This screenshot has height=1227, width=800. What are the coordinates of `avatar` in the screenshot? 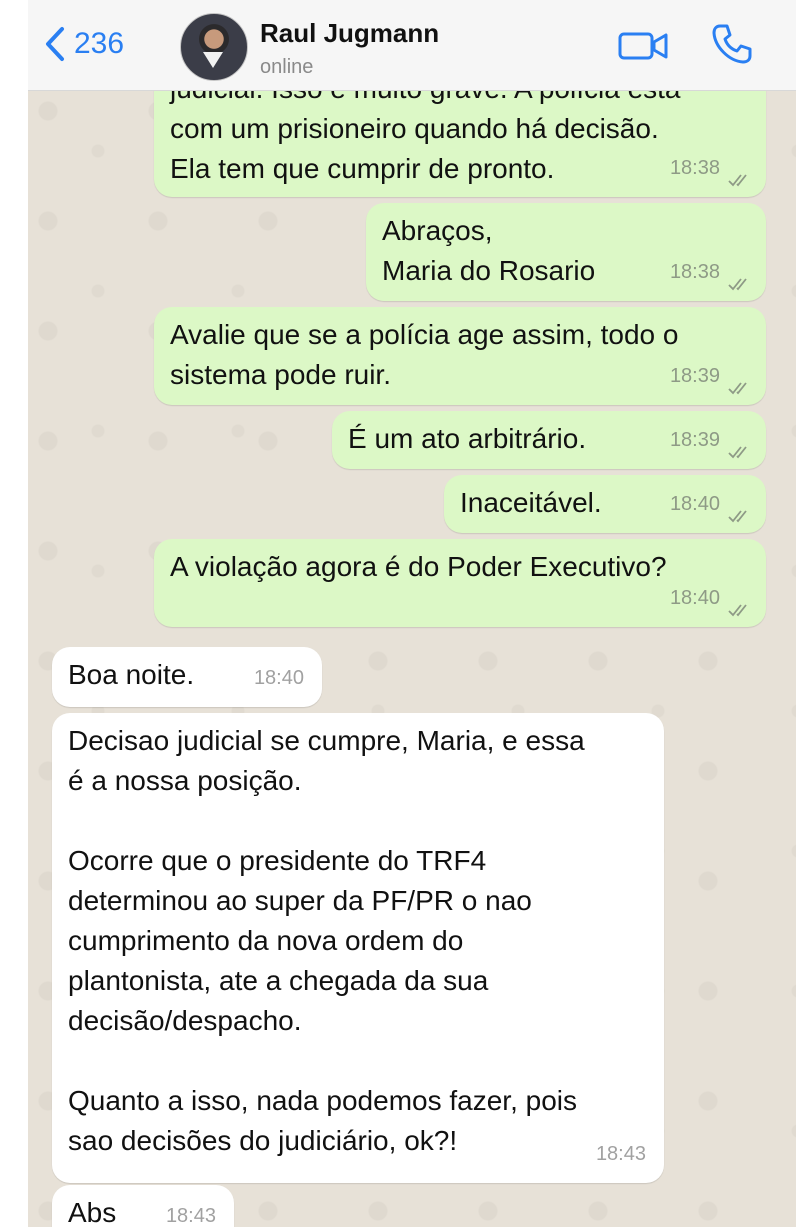 It's located at (214, 47).